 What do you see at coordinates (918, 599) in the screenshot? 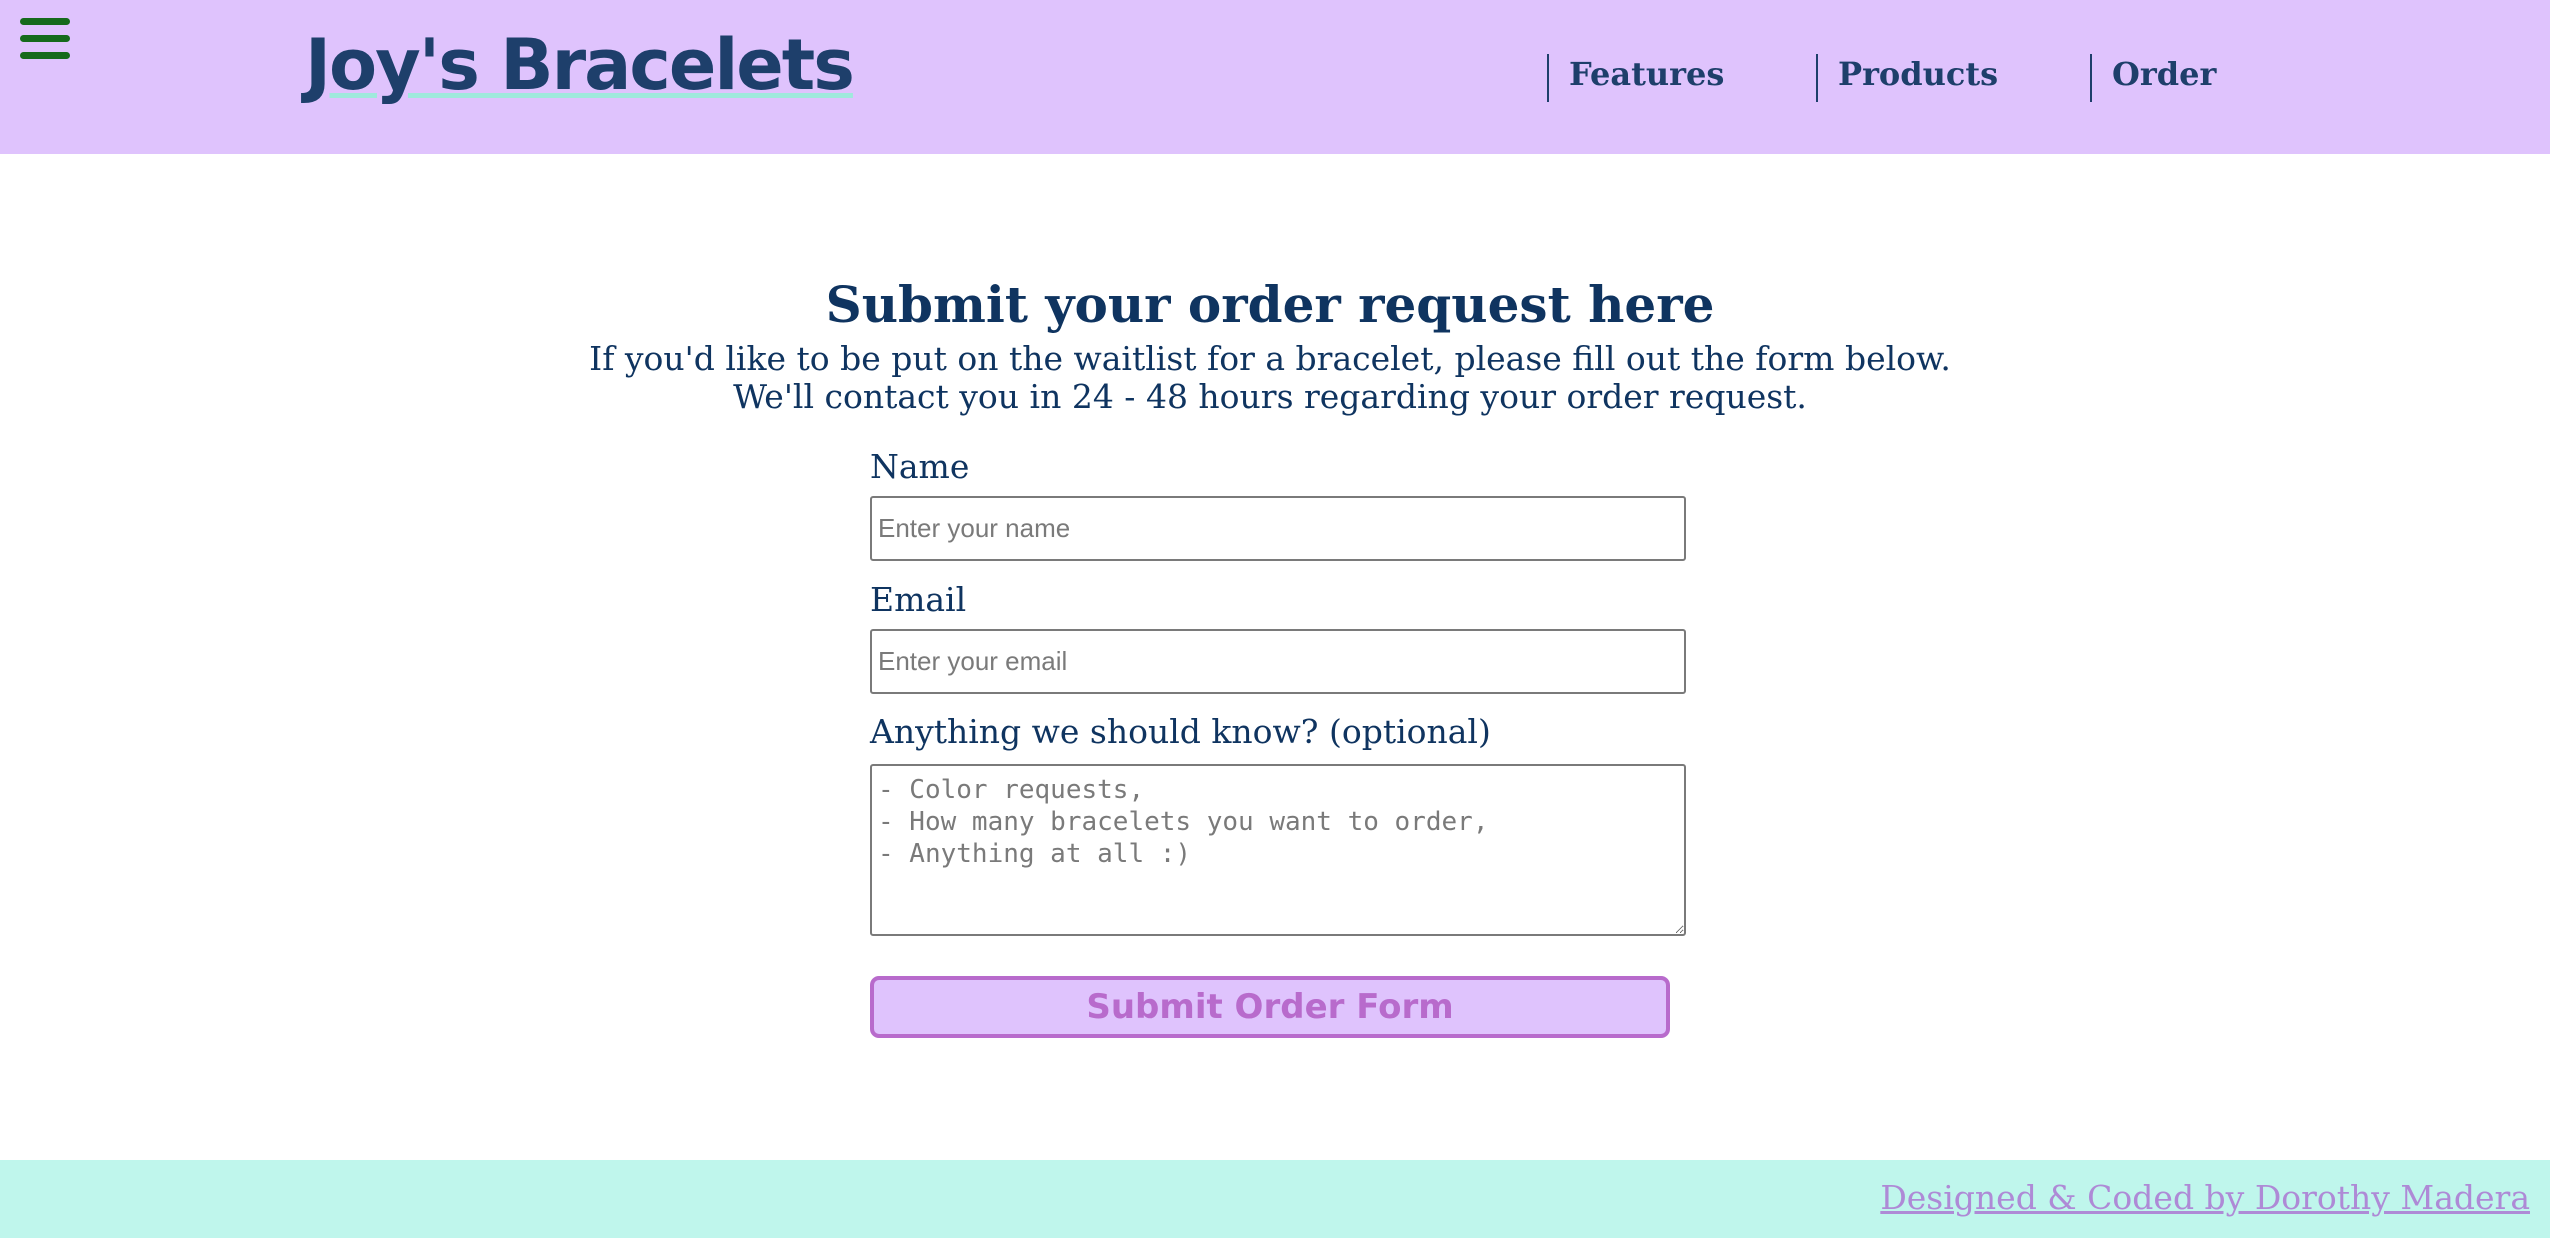
I see `email-label: Email` at bounding box center [918, 599].